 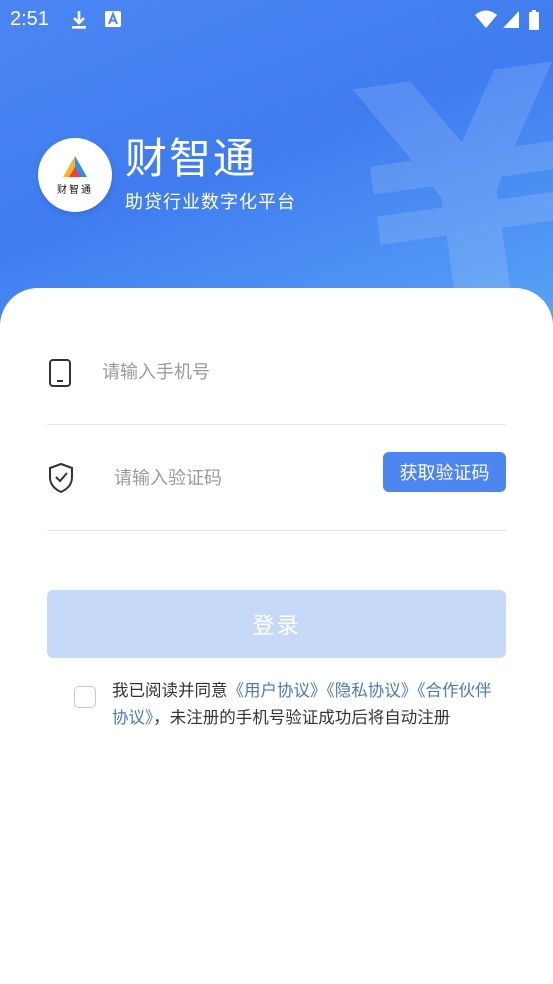 I want to click on shield-check-icon, so click(x=61, y=480).